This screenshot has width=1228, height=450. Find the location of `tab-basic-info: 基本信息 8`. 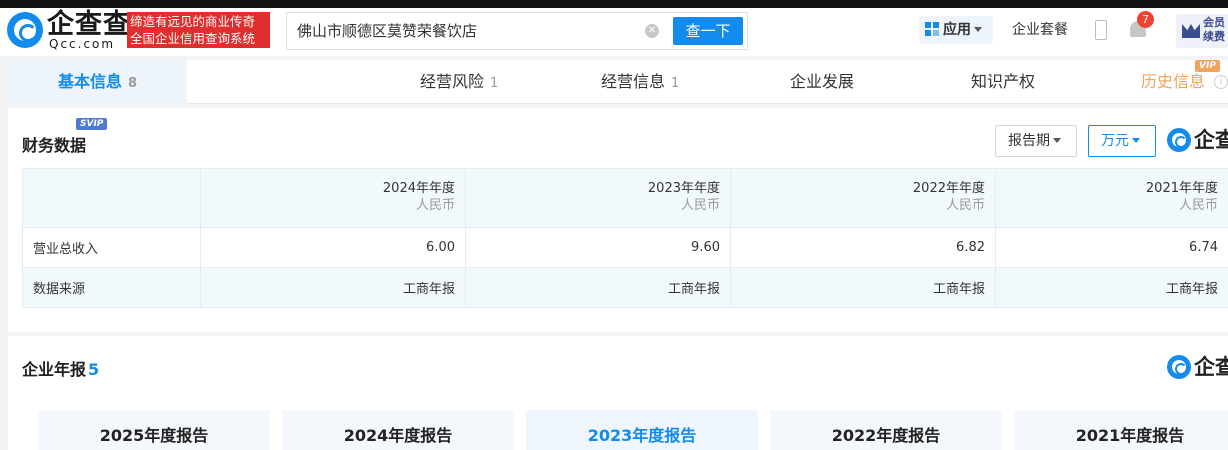

tab-basic-info: 基本信息 8 is located at coordinates (97, 82).